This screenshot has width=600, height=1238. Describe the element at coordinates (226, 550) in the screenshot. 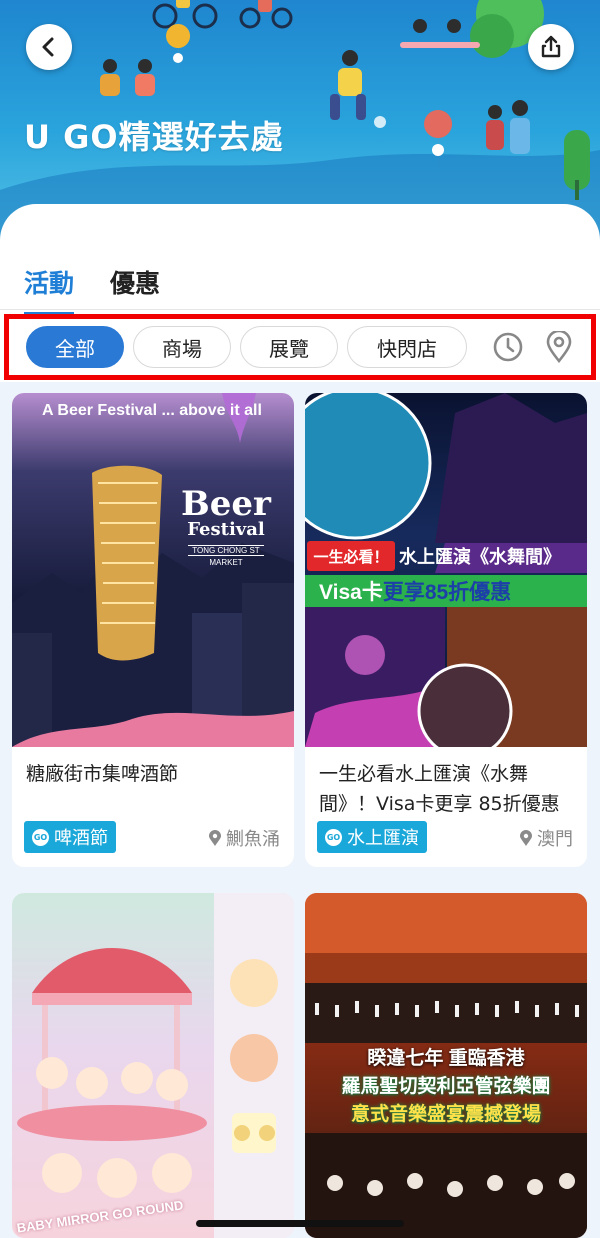

I see `image-logo-sub: TONG CHONG ST` at that location.